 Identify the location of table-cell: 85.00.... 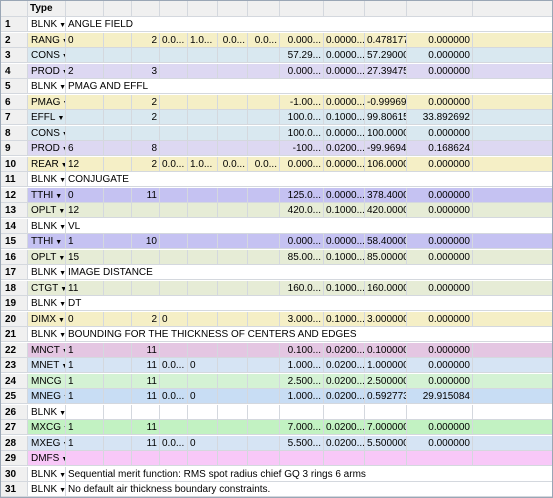
(302, 257).